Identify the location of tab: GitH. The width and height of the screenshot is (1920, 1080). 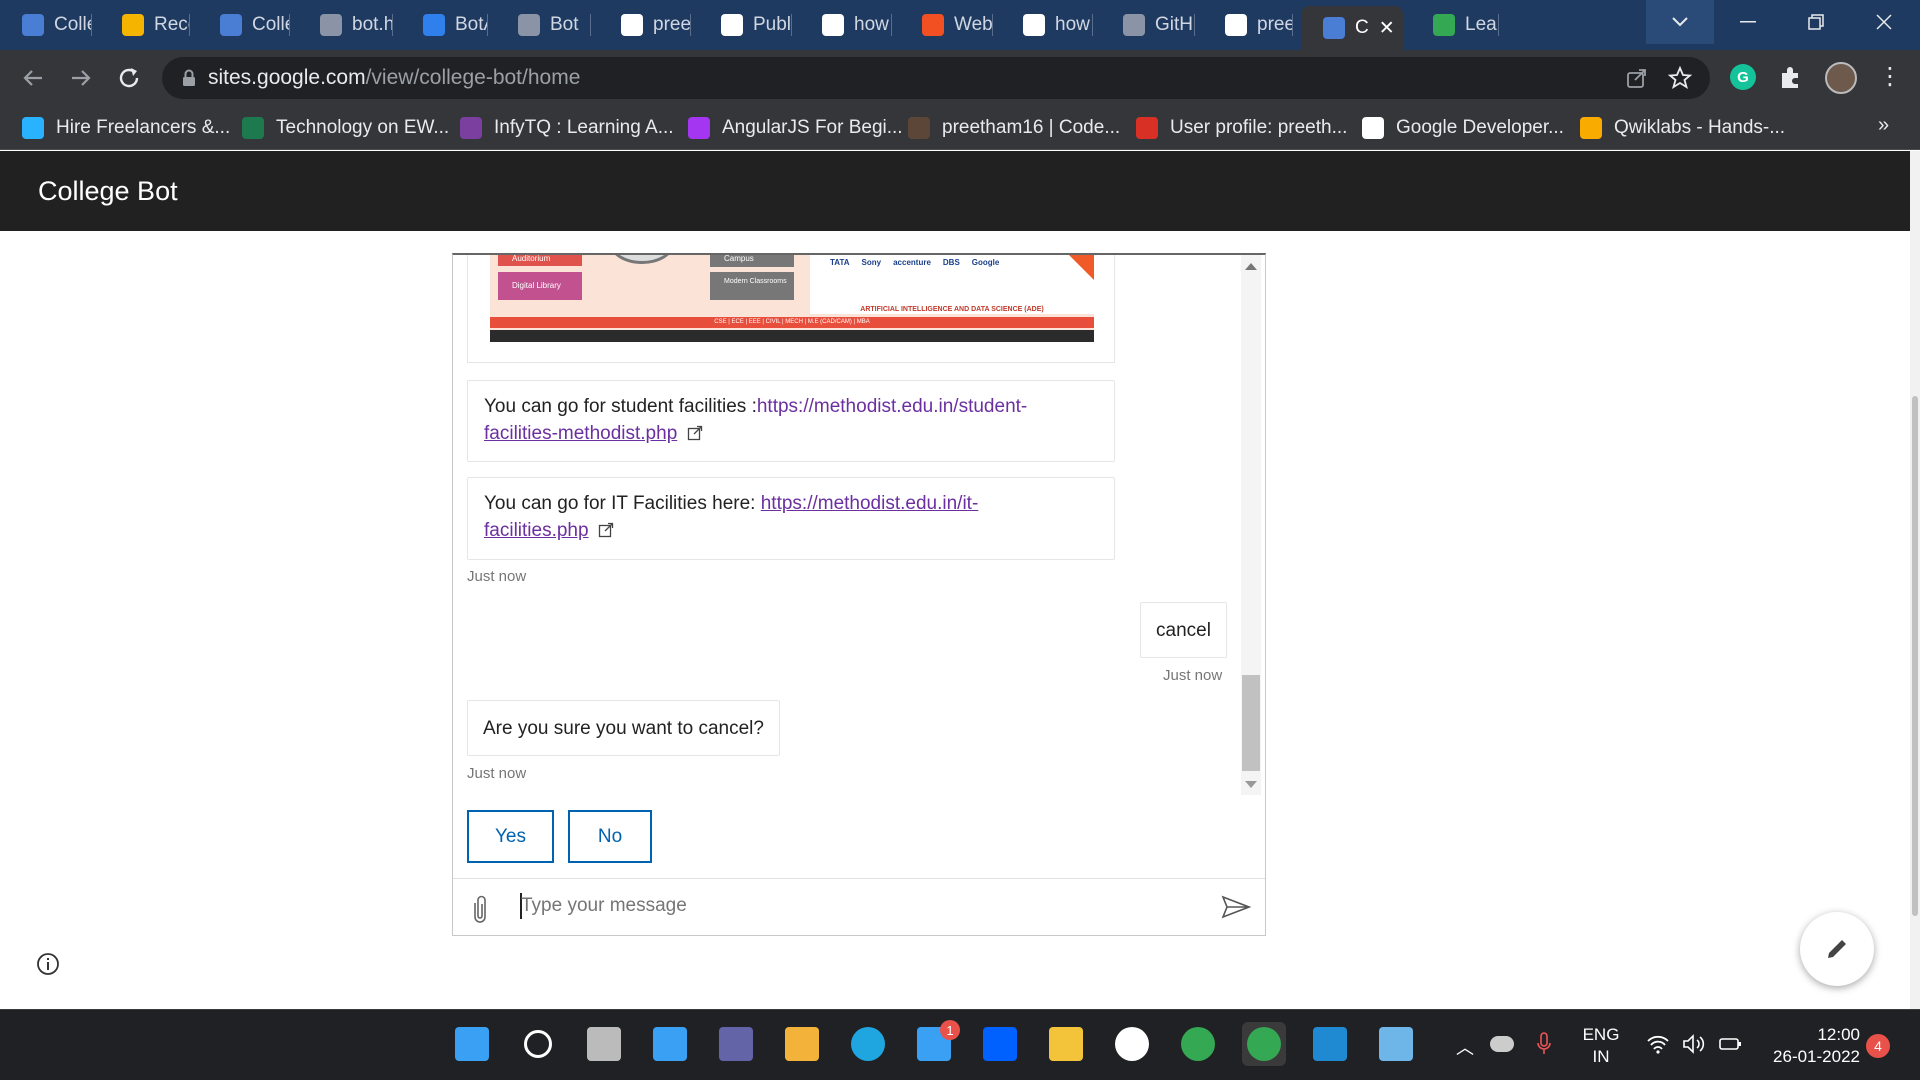
(1148, 25).